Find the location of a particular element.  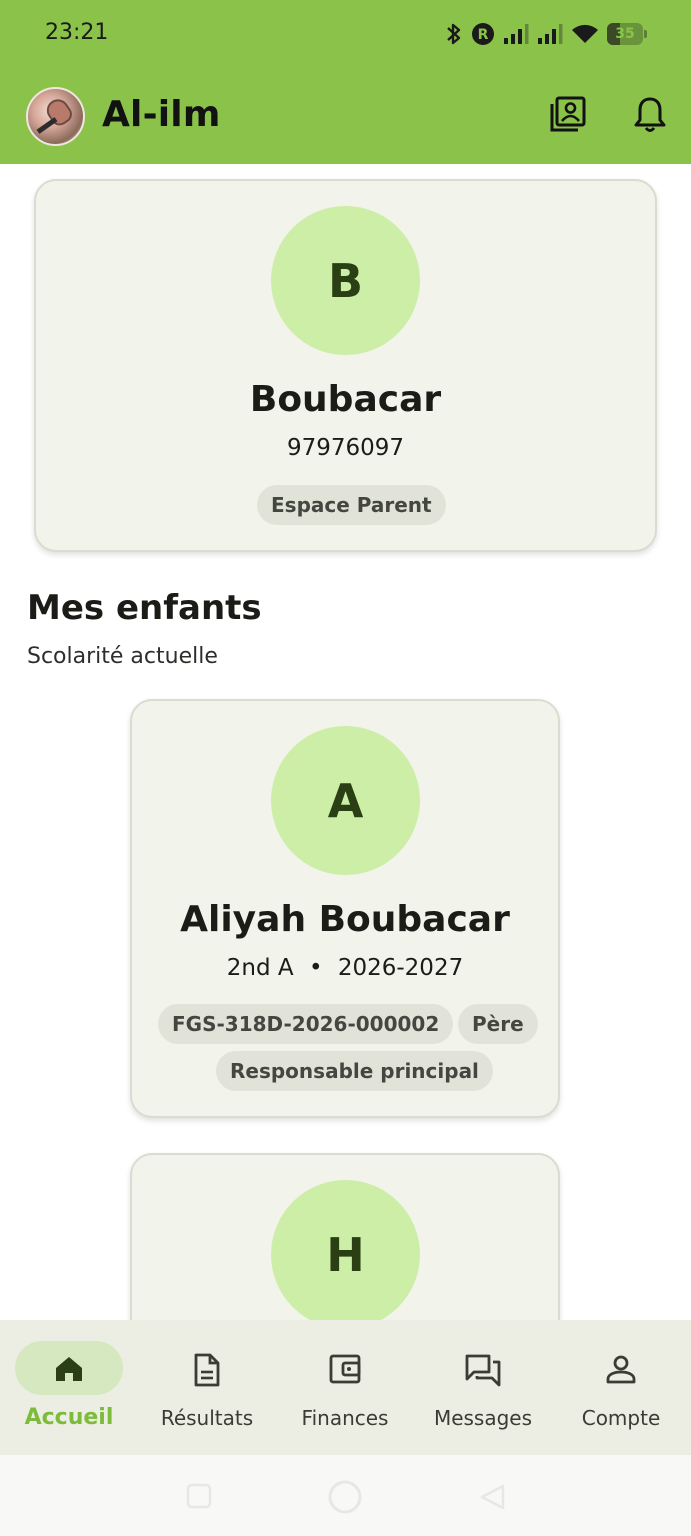

parent-phone: 97976097 is located at coordinates (345, 448).